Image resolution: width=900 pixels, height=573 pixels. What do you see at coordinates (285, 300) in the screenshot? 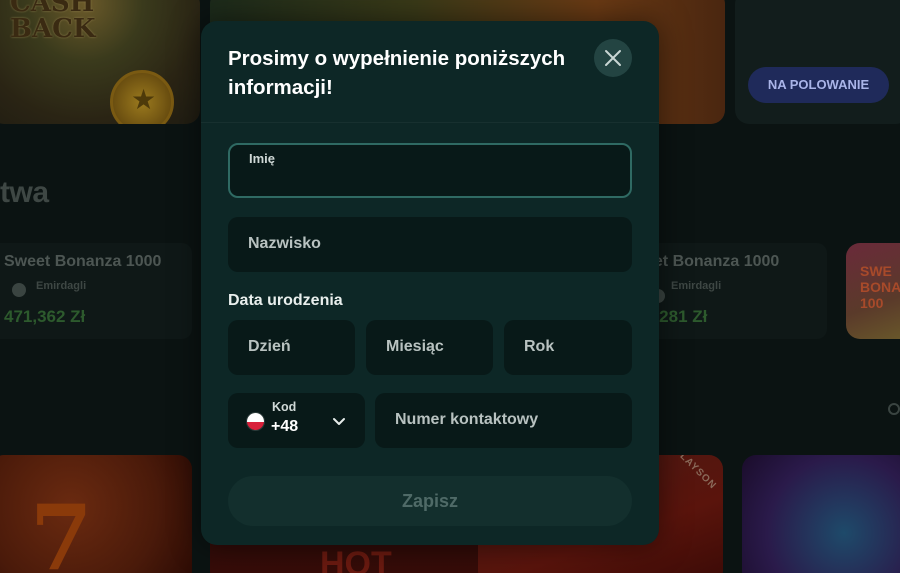
I see `dob-label: Data urodzenia` at bounding box center [285, 300].